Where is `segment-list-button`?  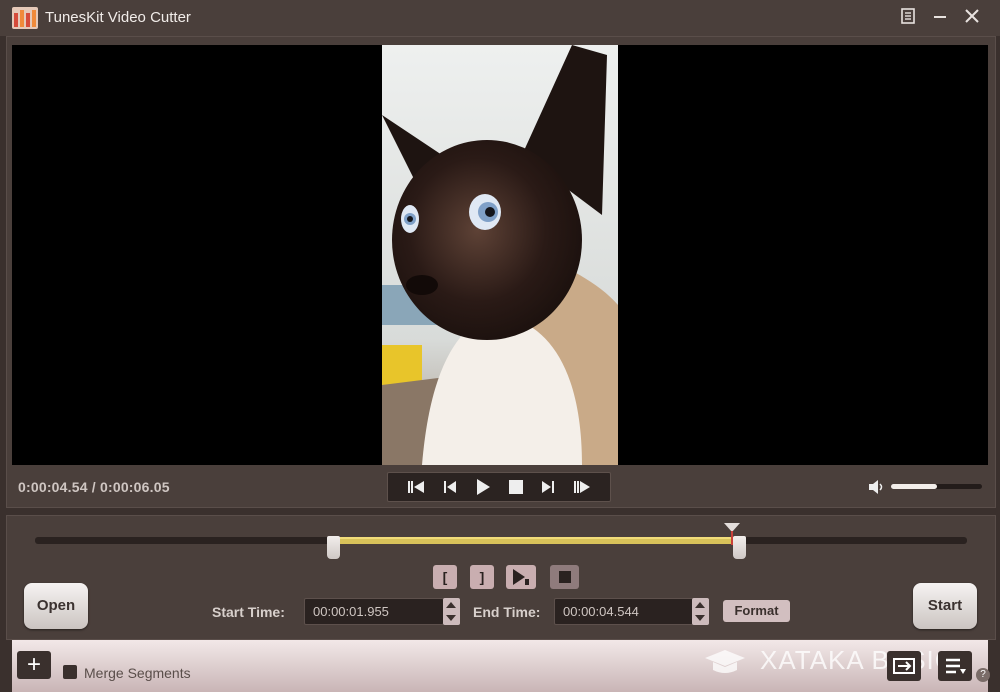
segment-list-button is located at coordinates (955, 666).